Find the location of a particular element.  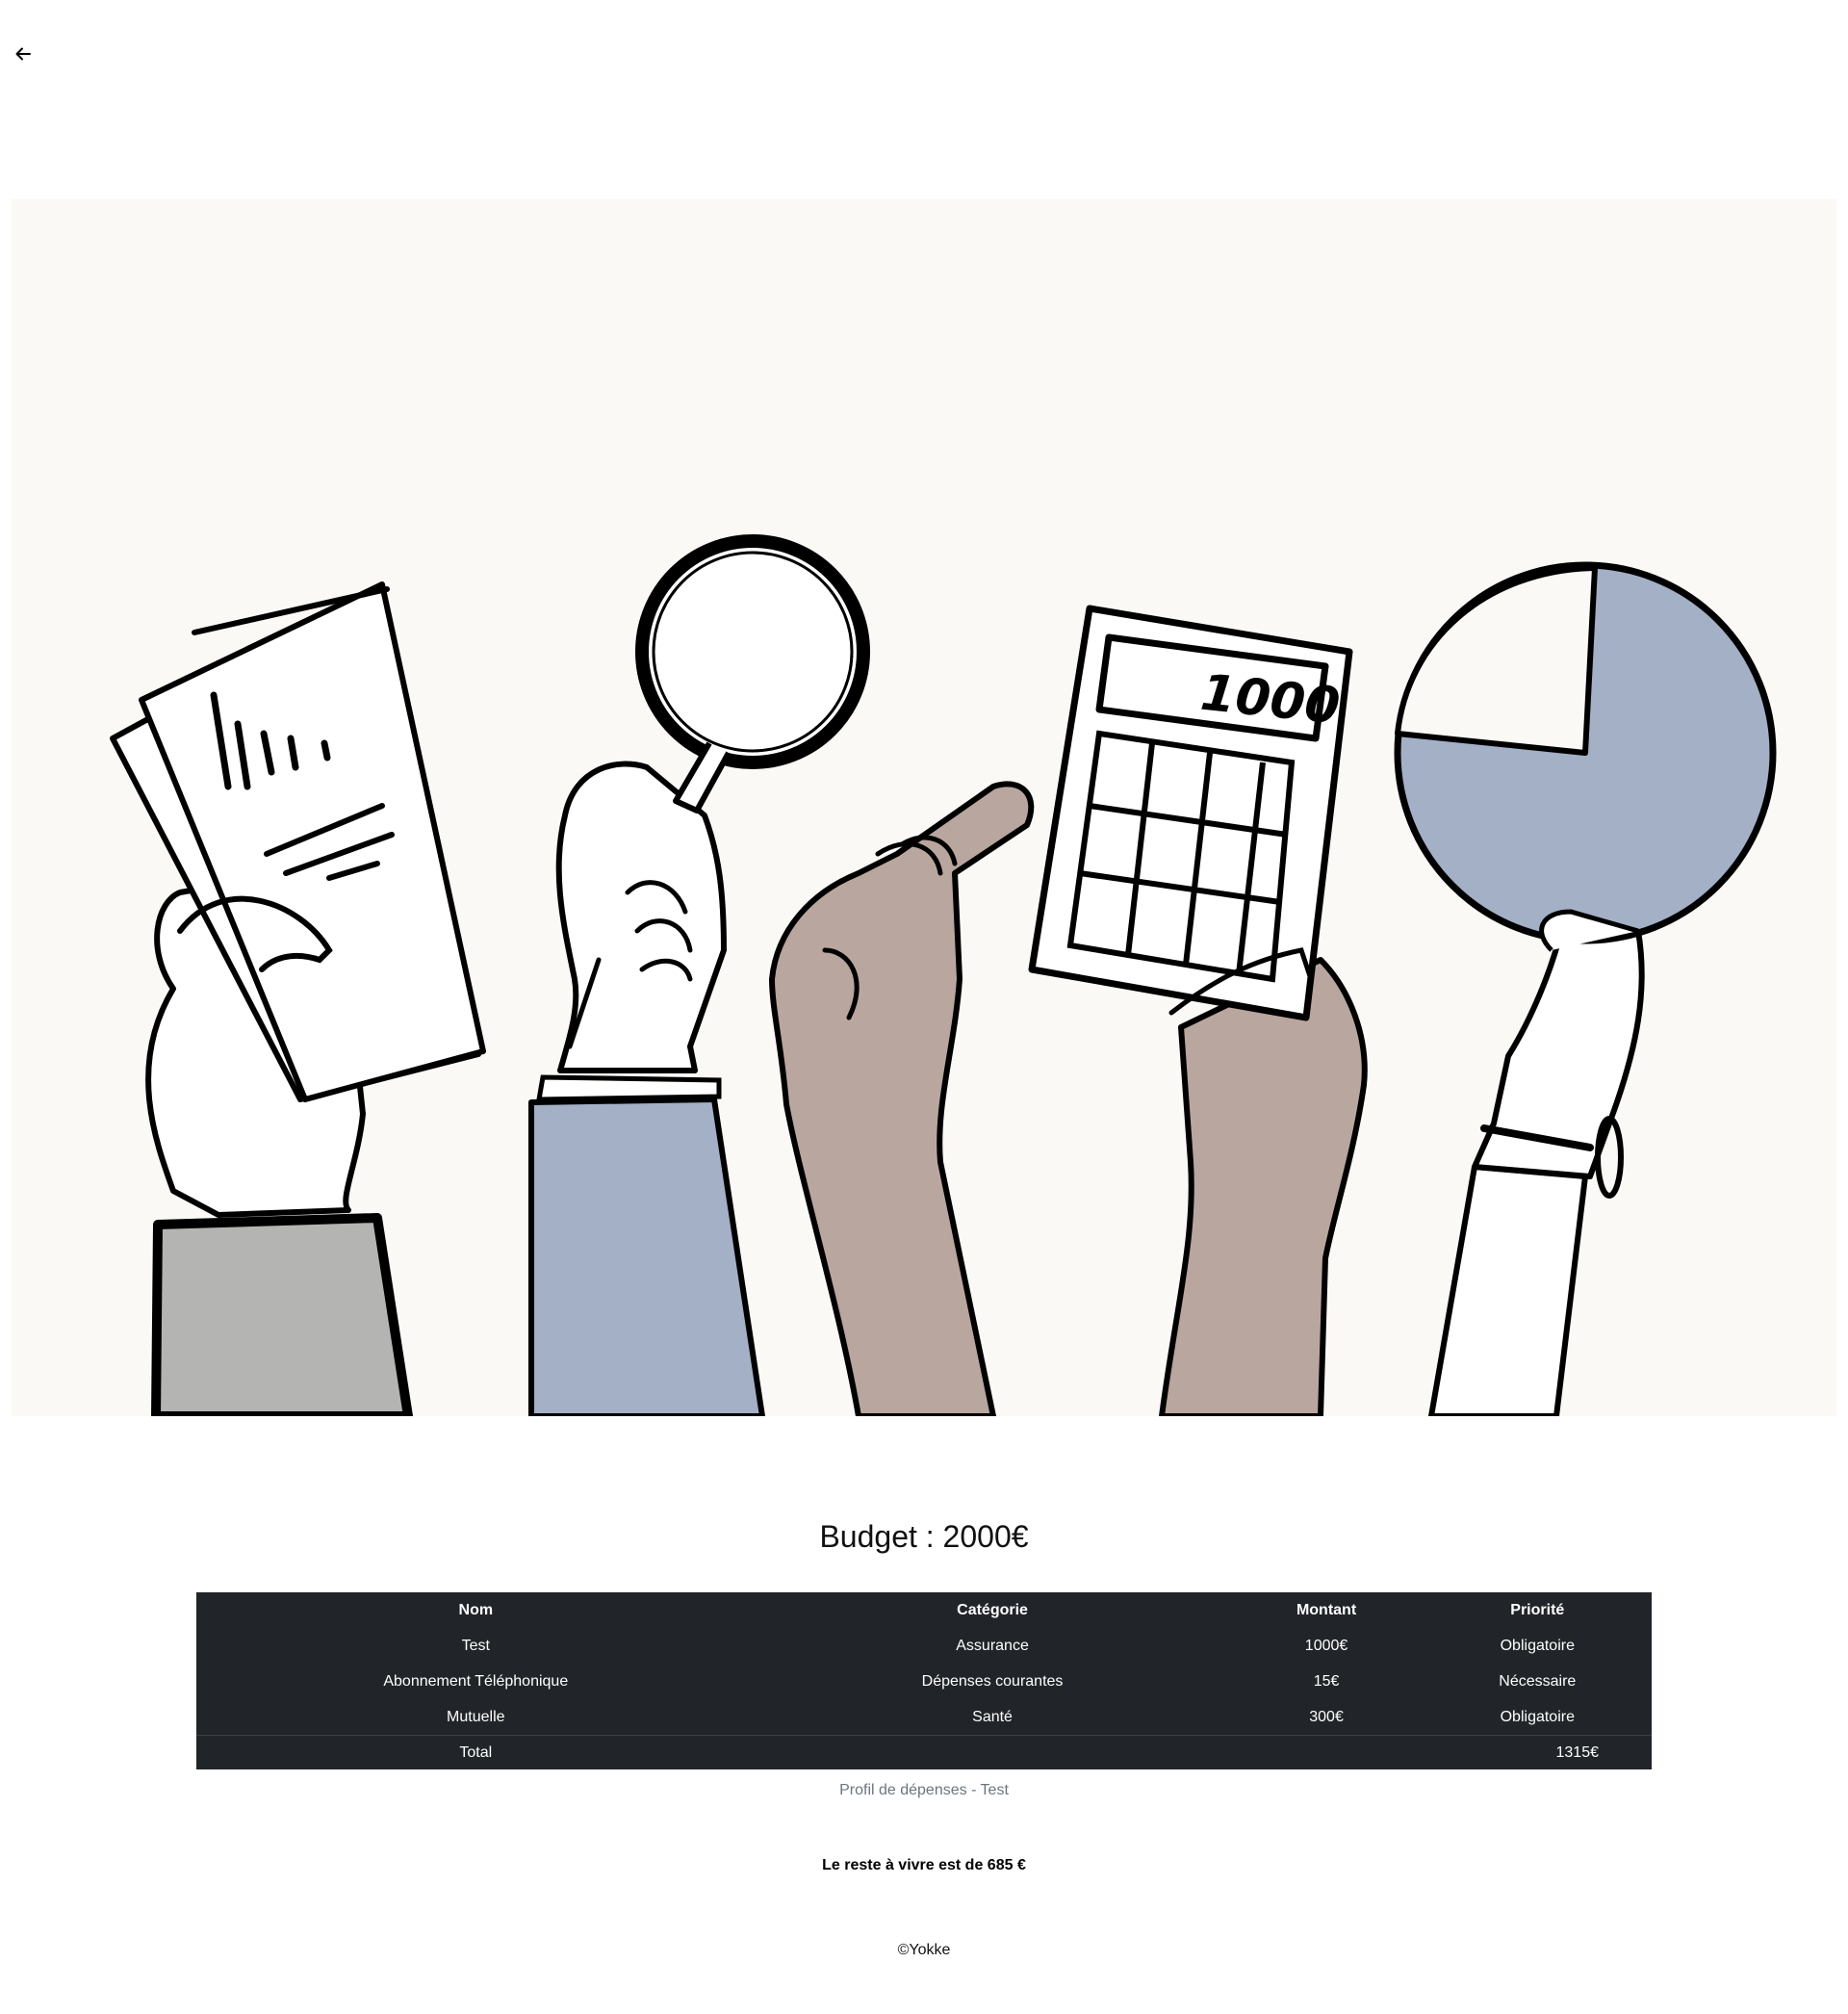

cell-priorite: Nécessaire is located at coordinates (1538, 1681).